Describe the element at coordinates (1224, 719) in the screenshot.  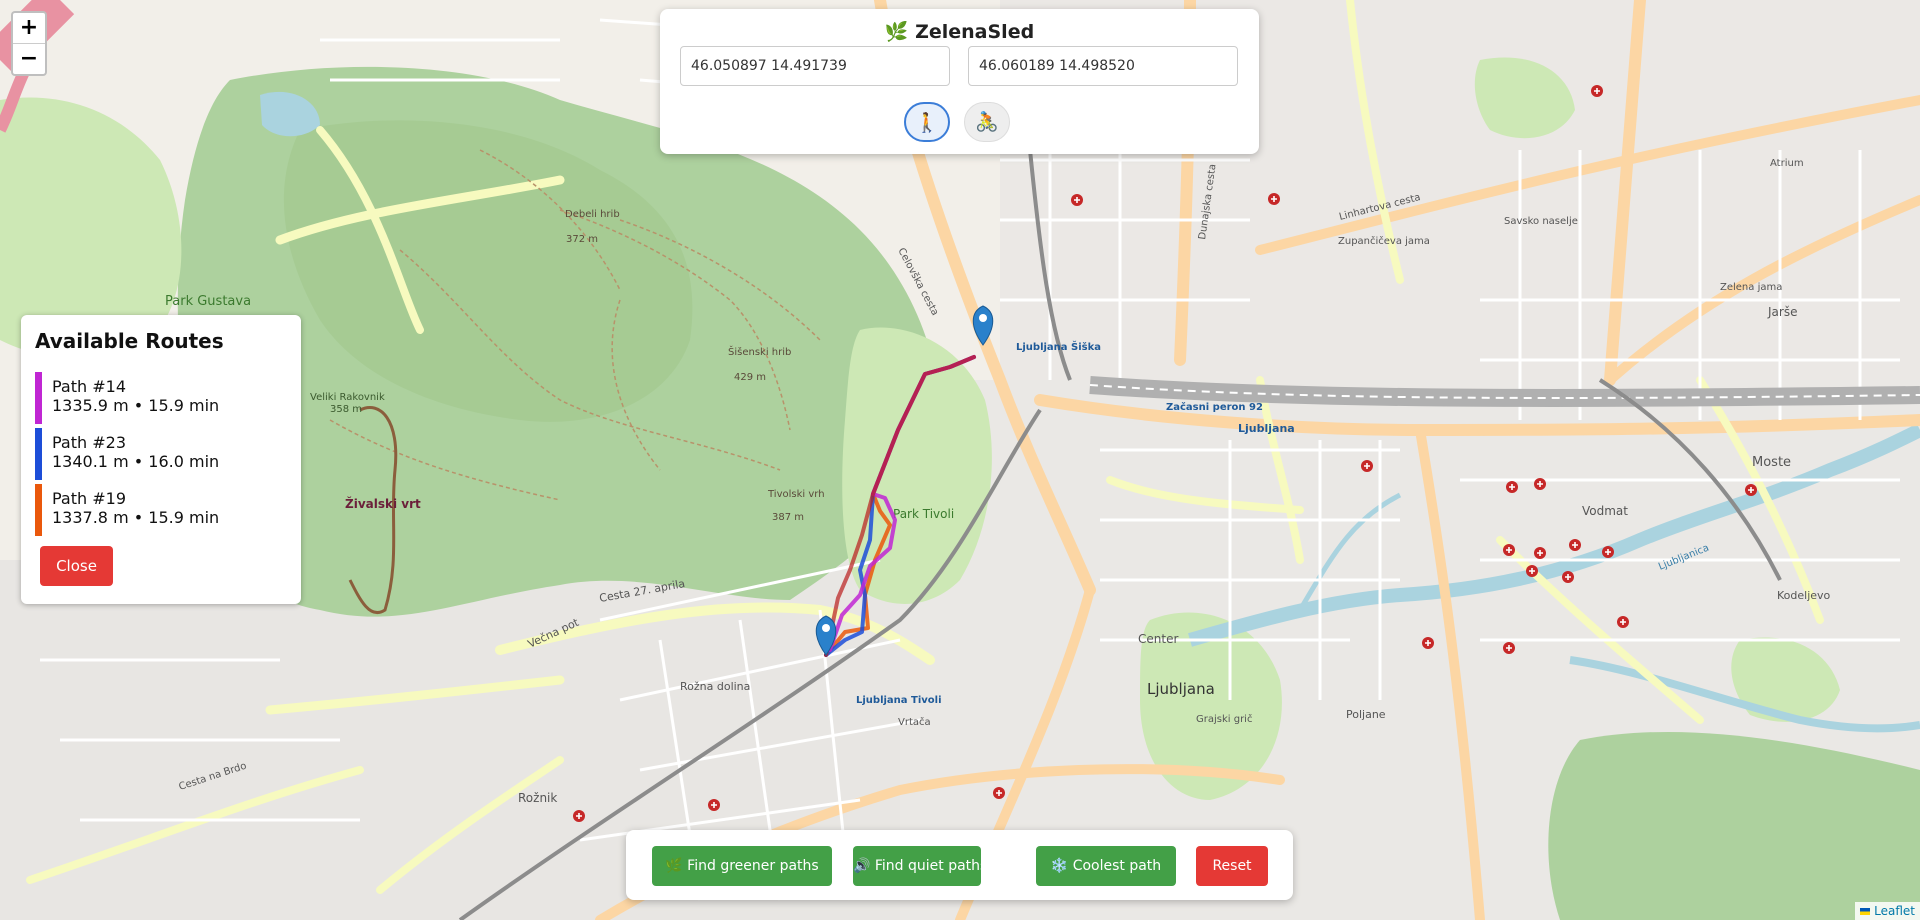
I see `label-grajski-gric: Grajski grič` at that location.